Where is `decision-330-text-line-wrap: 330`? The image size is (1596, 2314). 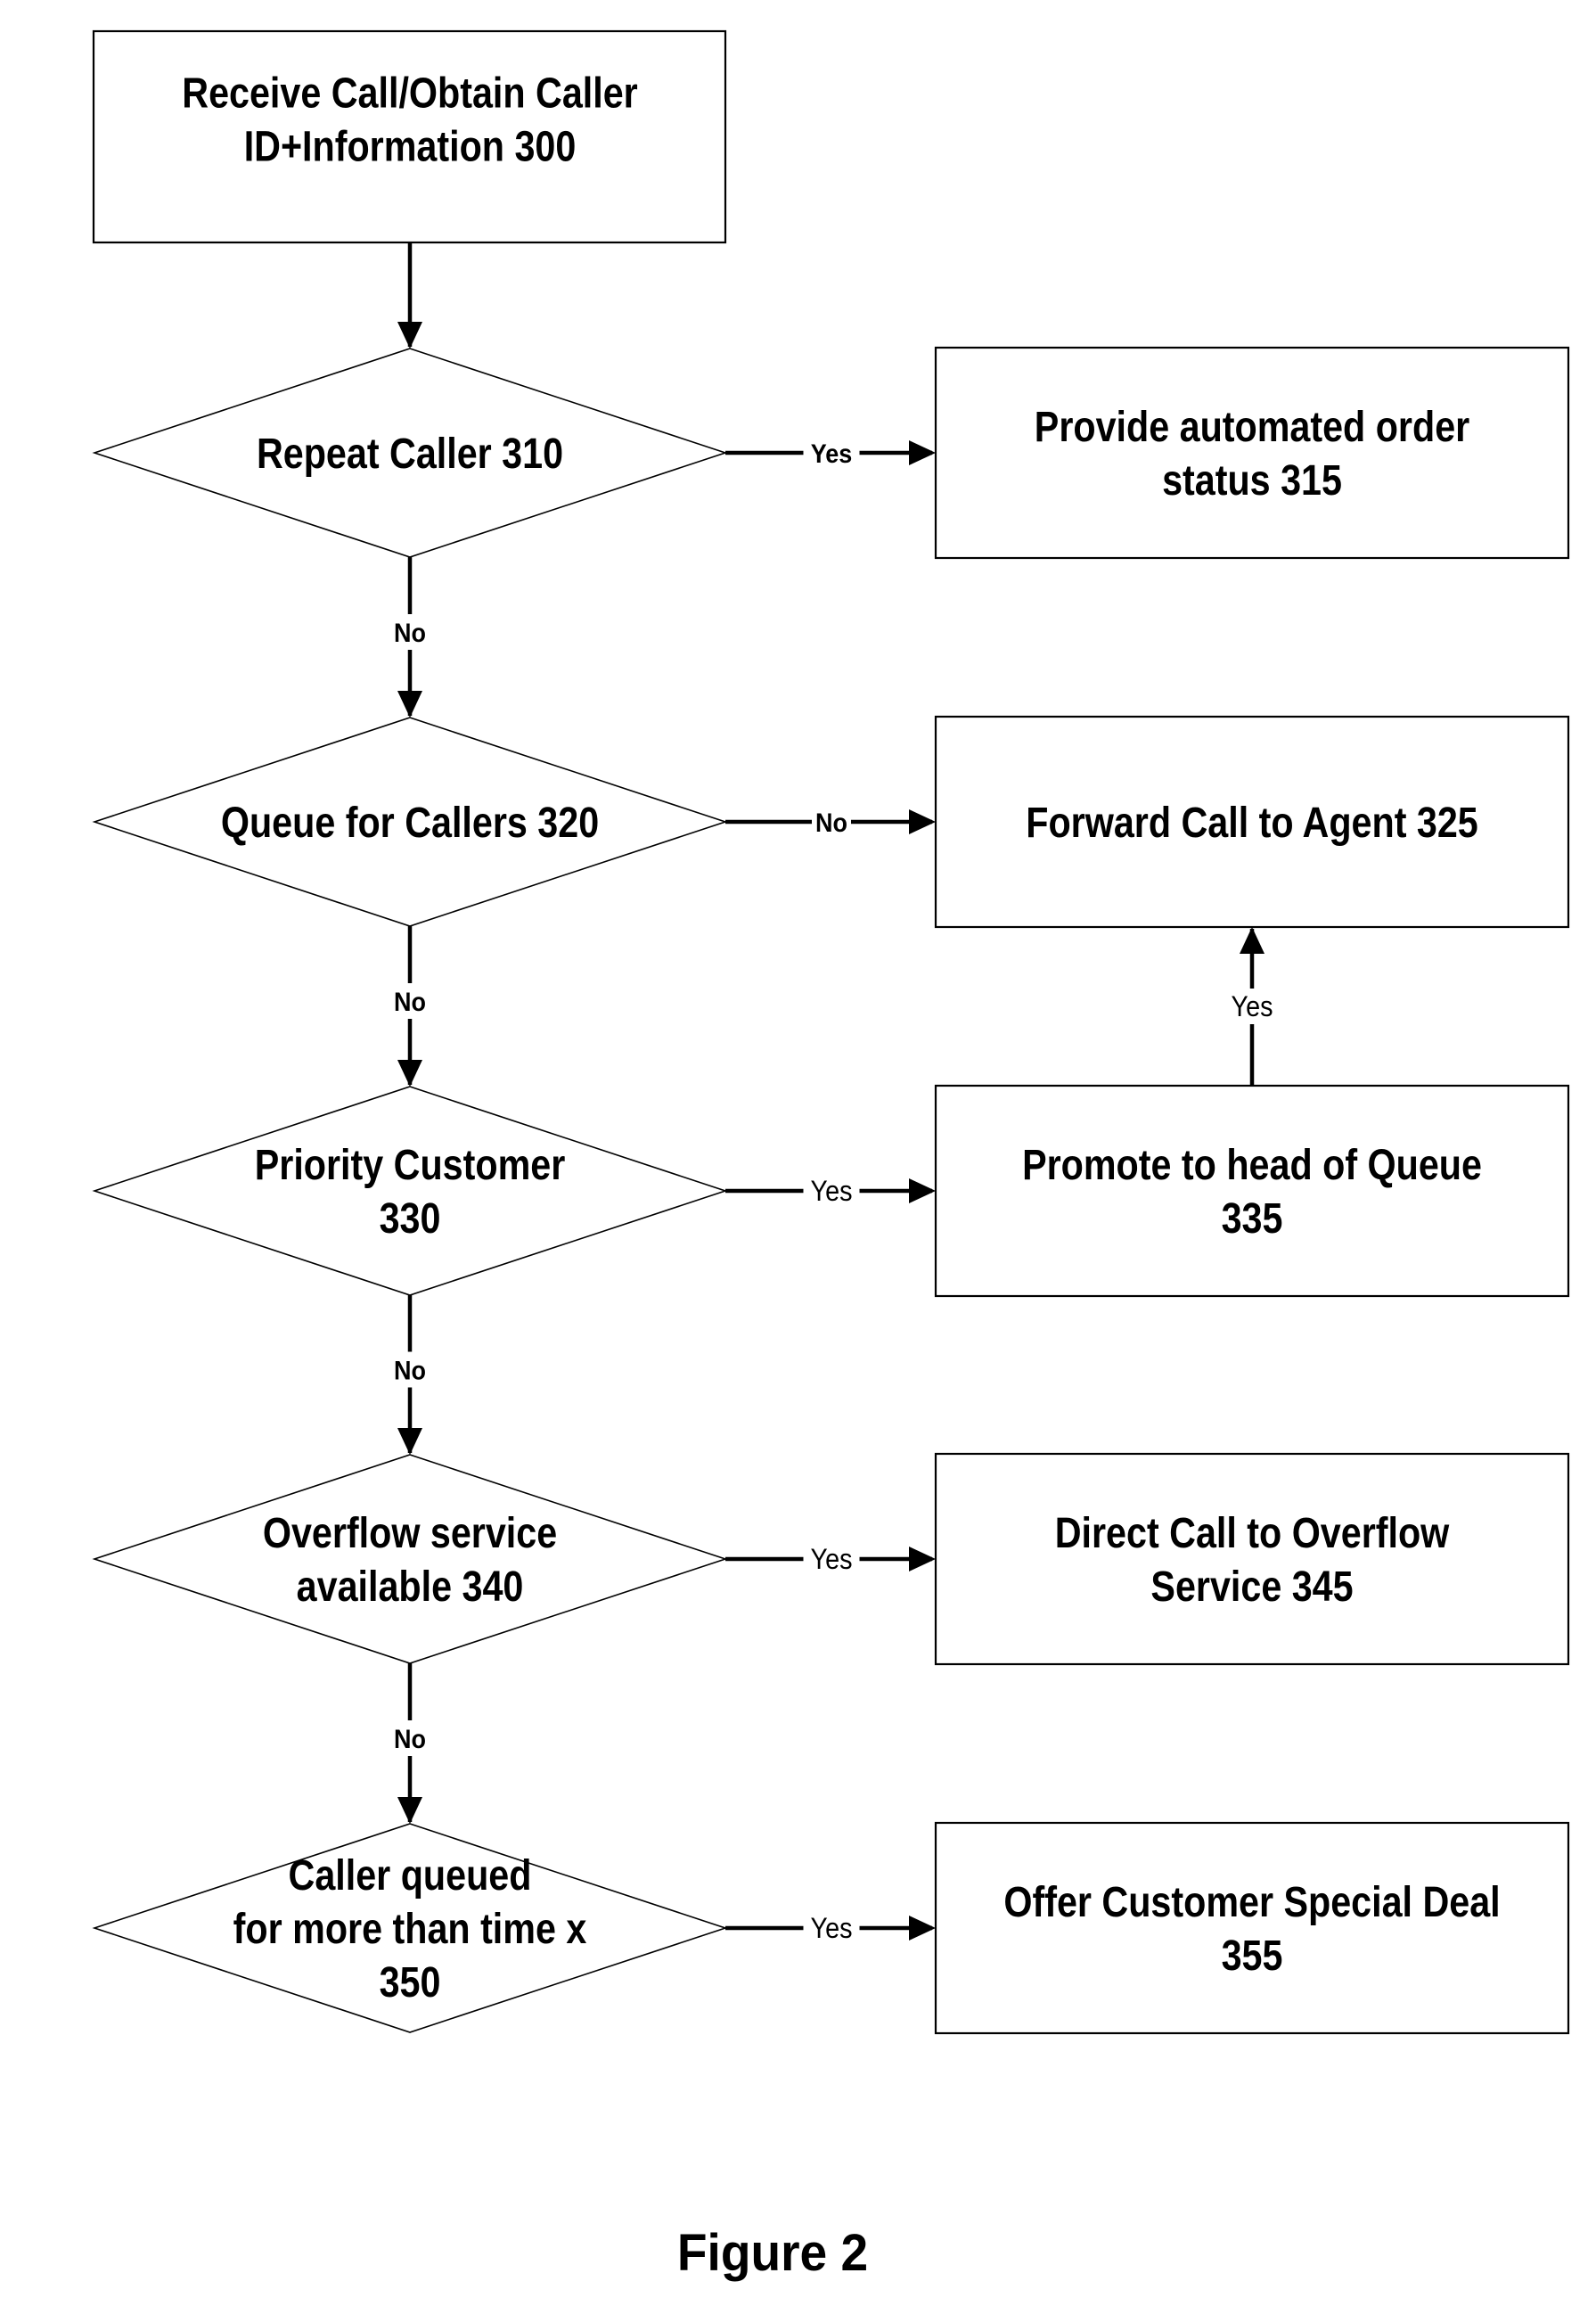
decision-330-text-line-wrap: 330 is located at coordinates (410, 1218).